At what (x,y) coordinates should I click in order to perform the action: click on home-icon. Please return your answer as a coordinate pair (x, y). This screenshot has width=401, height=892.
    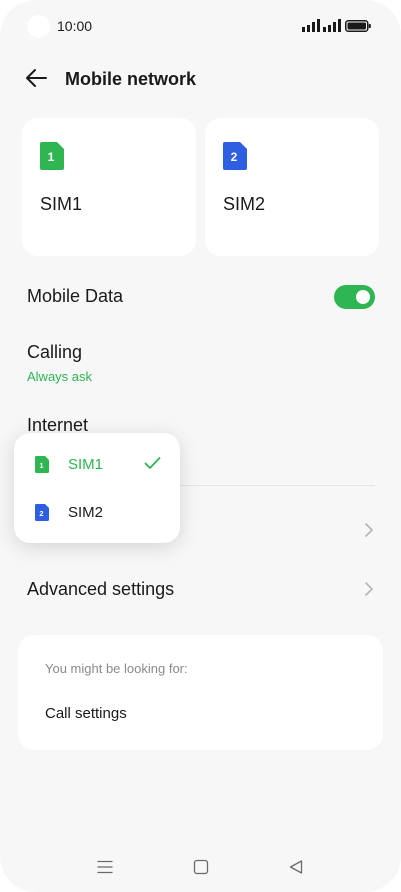
    Looking at the image, I should click on (201, 867).